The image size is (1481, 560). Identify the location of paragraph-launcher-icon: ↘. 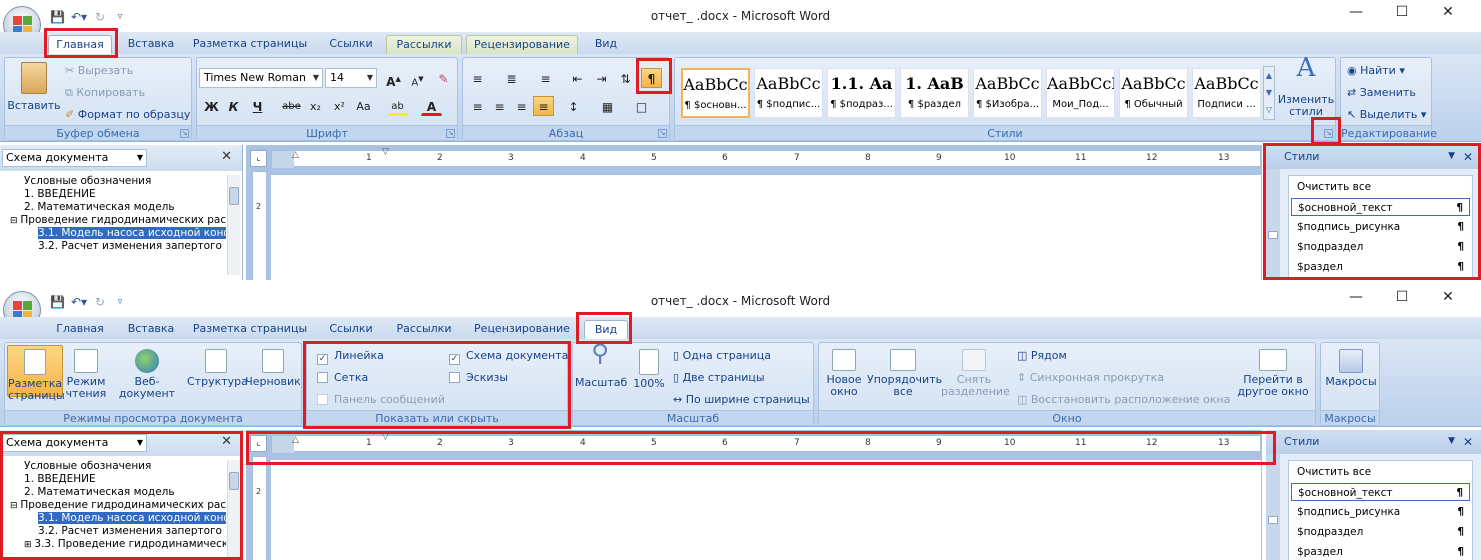
(662, 133).